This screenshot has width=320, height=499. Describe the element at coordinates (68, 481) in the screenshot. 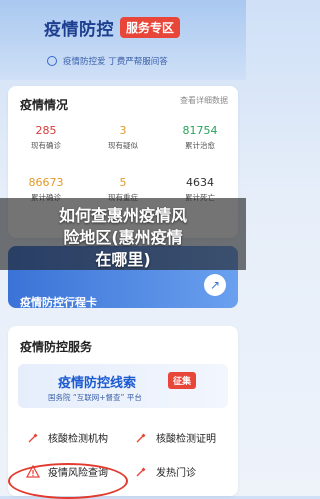

I see `highlight-circle` at that location.